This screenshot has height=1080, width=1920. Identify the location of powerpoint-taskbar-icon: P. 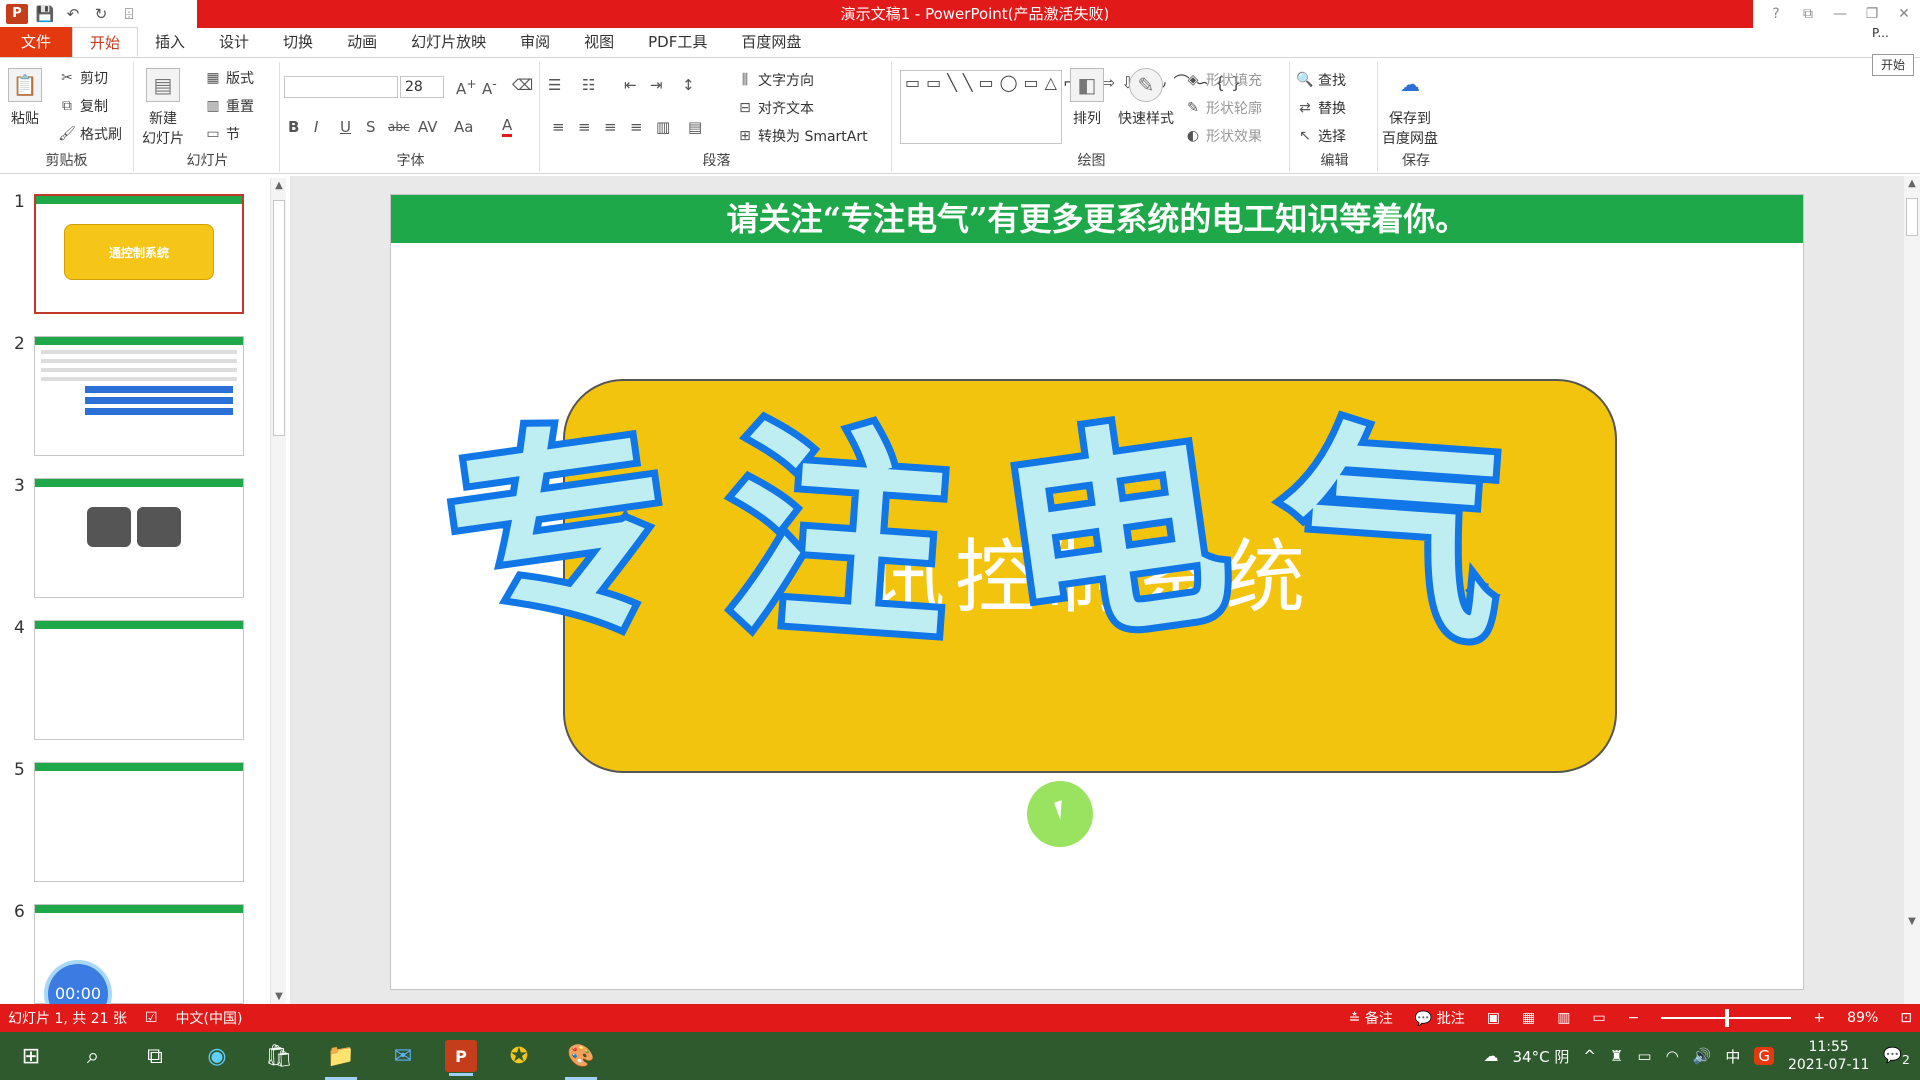
(461, 1058).